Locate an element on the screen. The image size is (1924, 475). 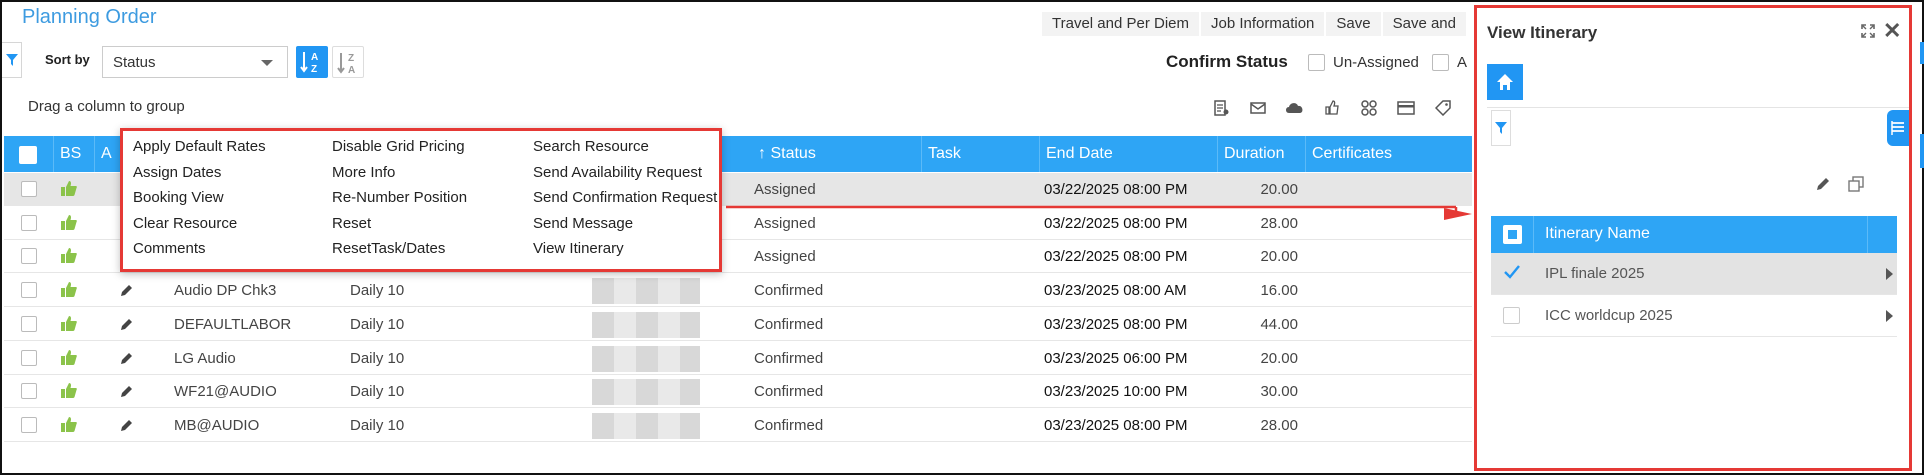
unassigned-label: Un-Assigned is located at coordinates (1376, 62).